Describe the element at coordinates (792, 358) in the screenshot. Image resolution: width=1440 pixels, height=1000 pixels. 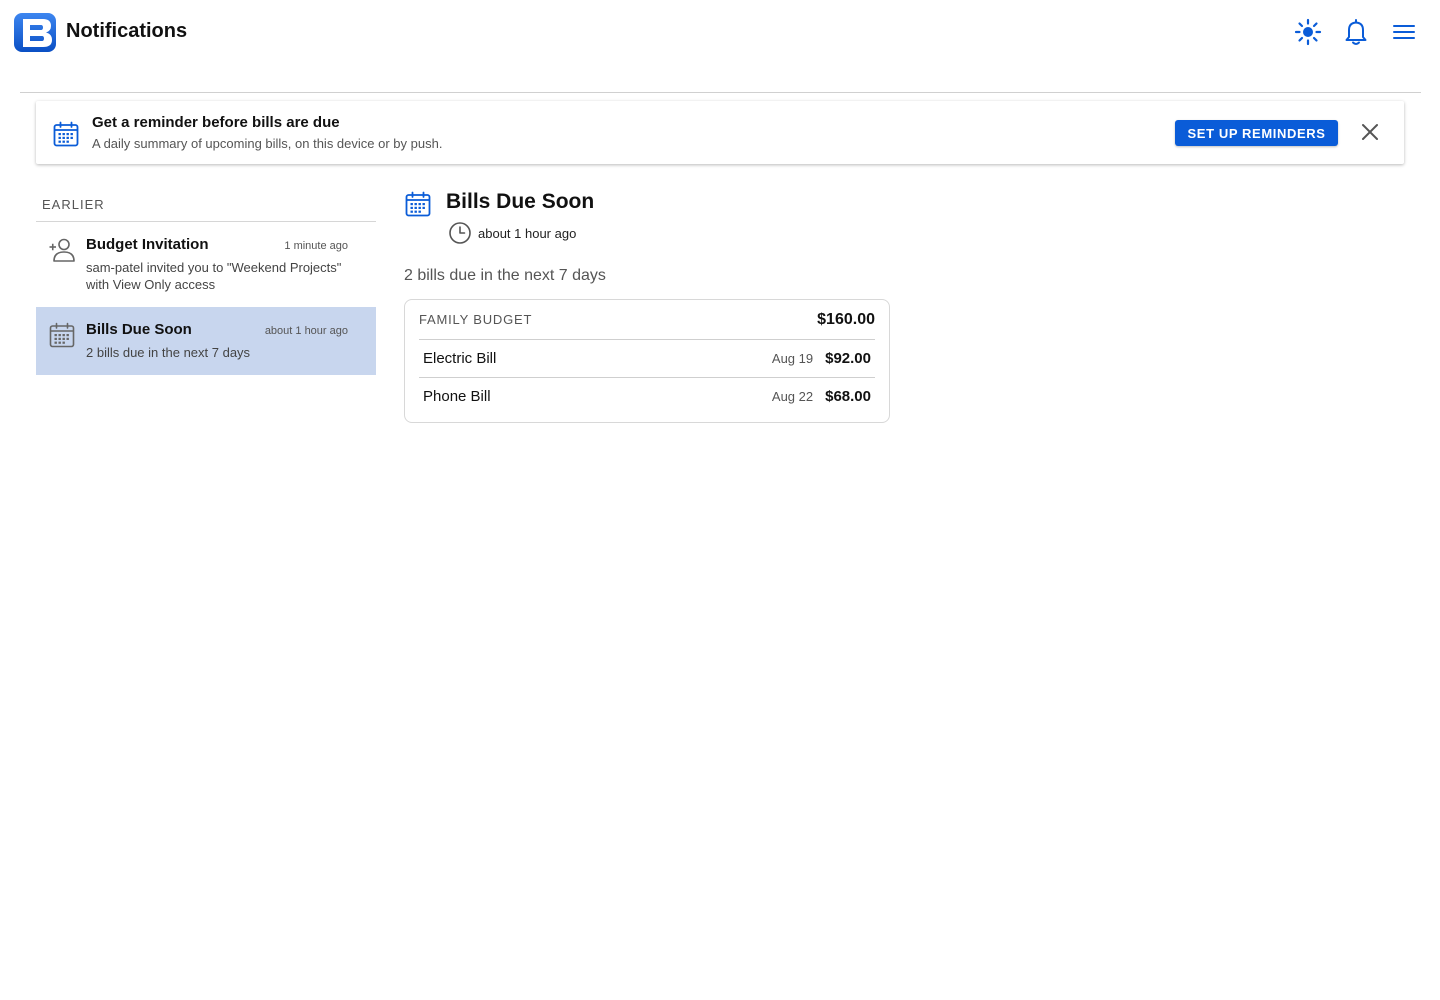
I see `bill-due-date: Aug 19` at that location.